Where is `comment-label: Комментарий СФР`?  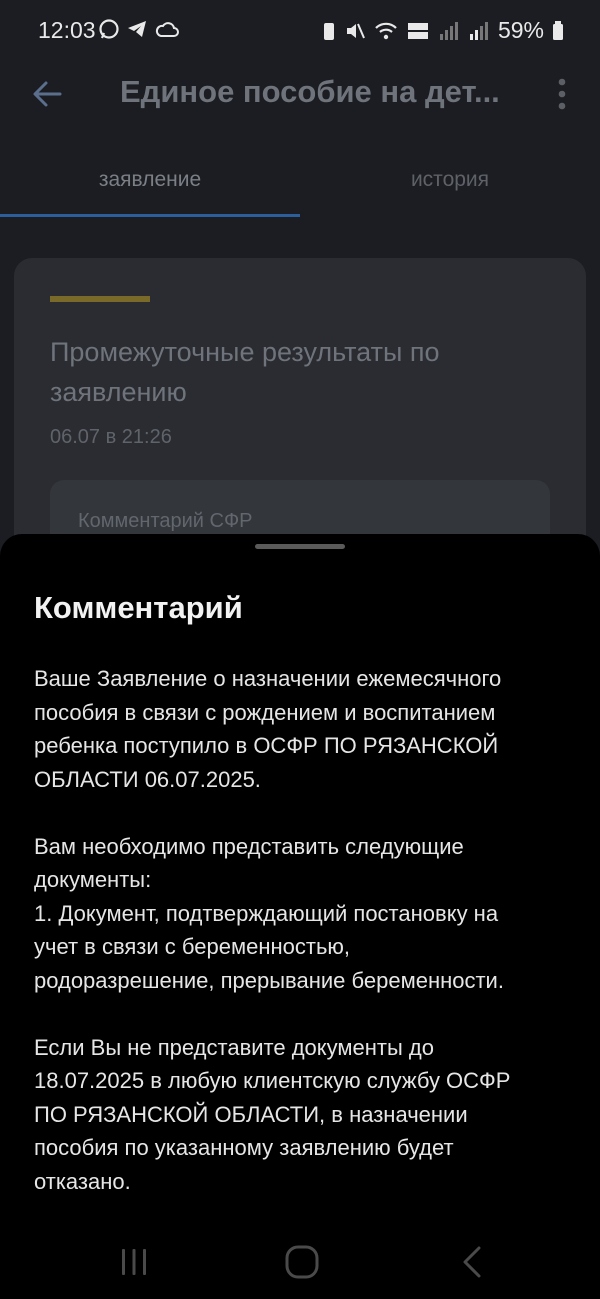
comment-label: Комментарий СФР is located at coordinates (165, 521).